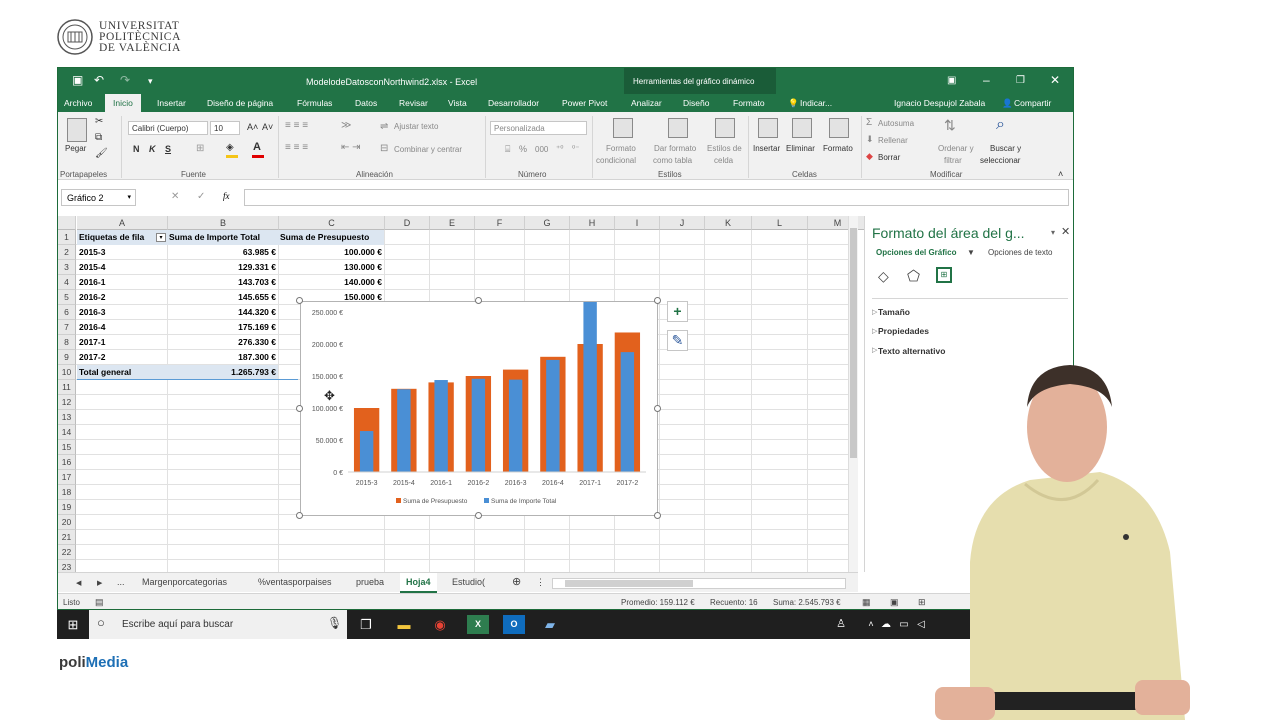  Describe the element at coordinates (913, 276) in the screenshot. I see `effects-icon: ⬠` at that location.